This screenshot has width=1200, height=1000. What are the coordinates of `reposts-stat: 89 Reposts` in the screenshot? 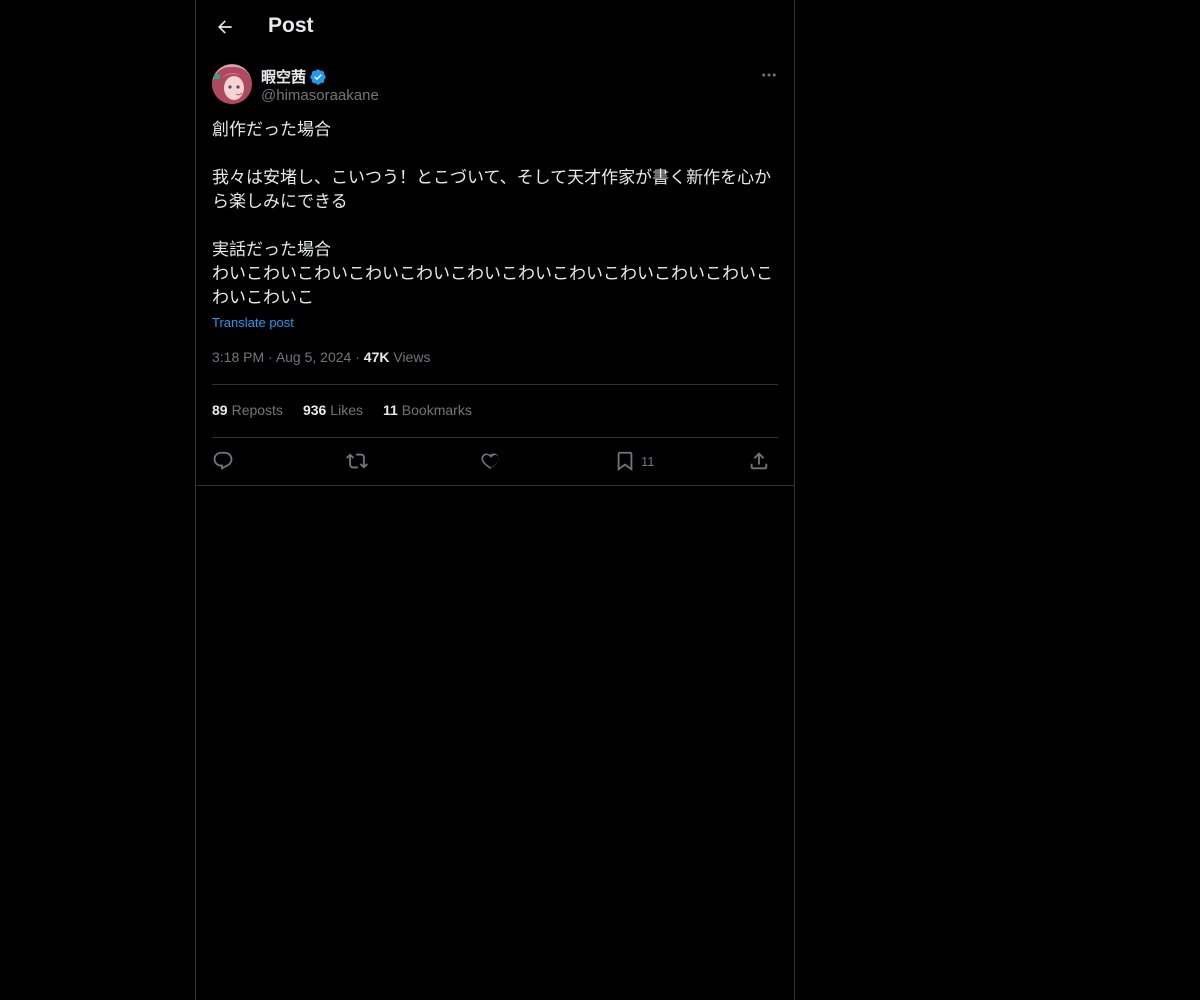 It's located at (247, 410).